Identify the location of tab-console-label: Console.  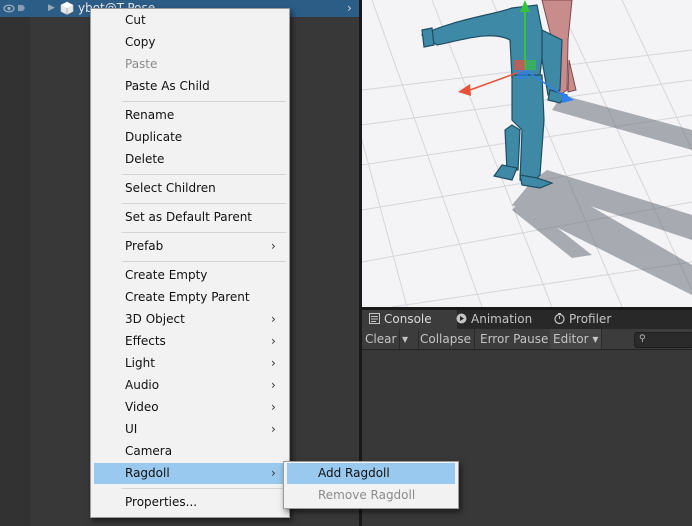
(408, 319).